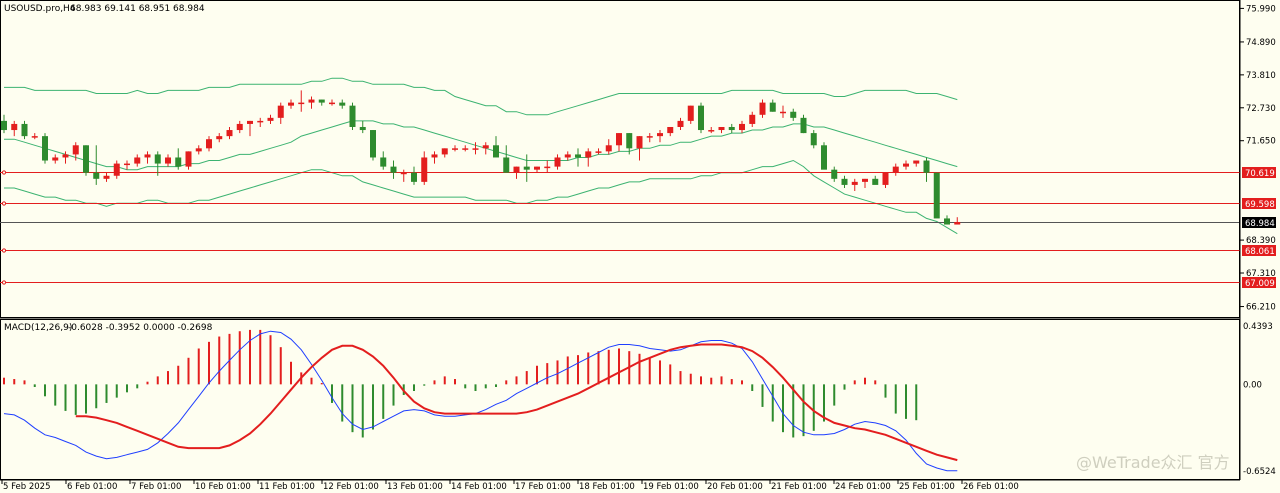 The width and height of the screenshot is (1280, 493). What do you see at coordinates (1260, 174) in the screenshot?
I see `level-tag-text: 70.619` at bounding box center [1260, 174].